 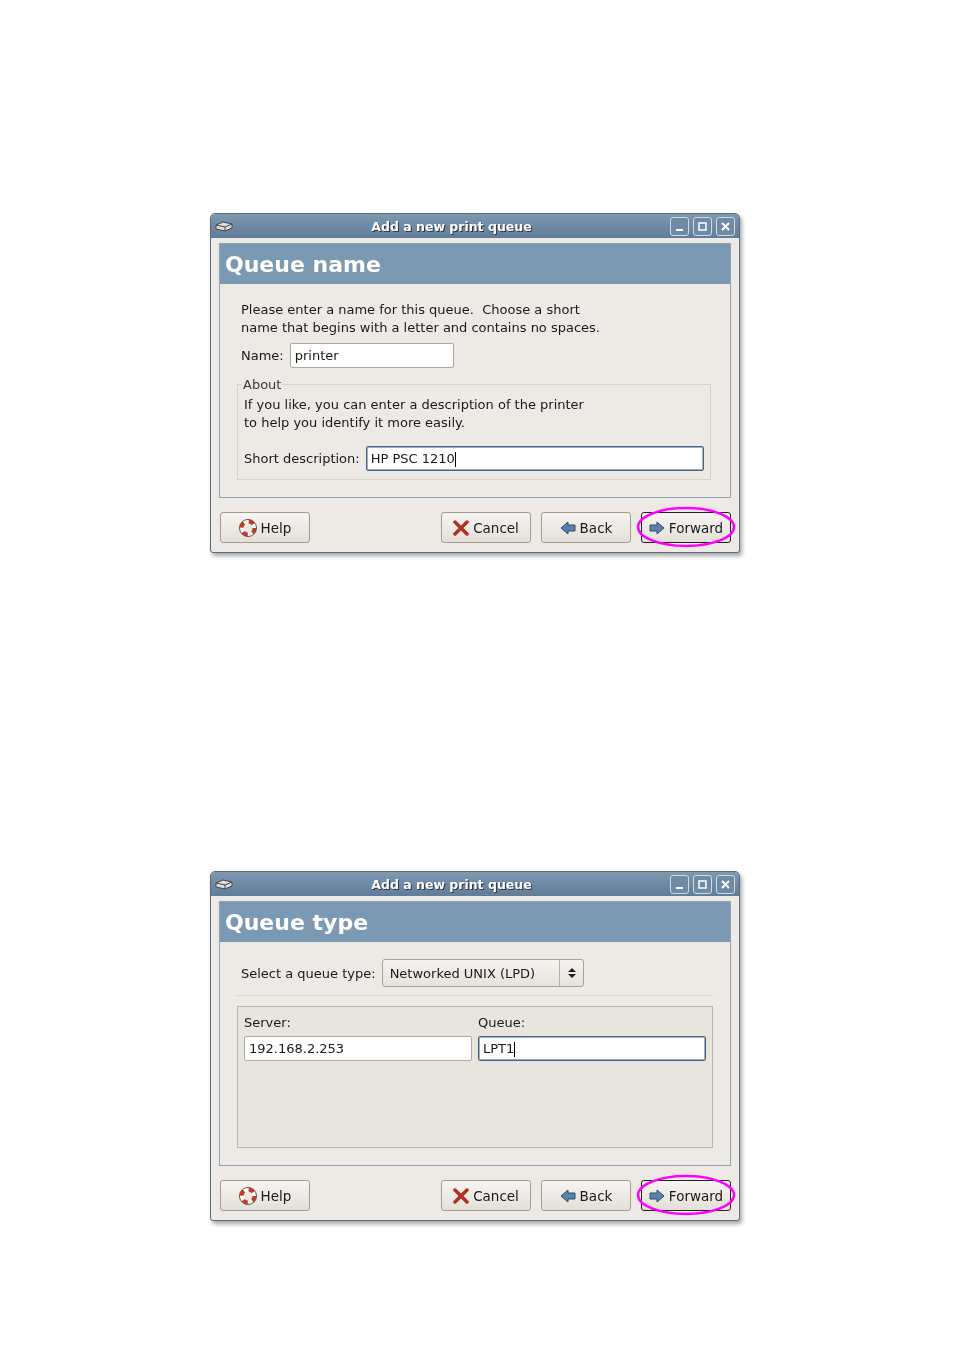 What do you see at coordinates (534, 458) in the screenshot?
I see `description-field: HP PSC 1210` at bounding box center [534, 458].